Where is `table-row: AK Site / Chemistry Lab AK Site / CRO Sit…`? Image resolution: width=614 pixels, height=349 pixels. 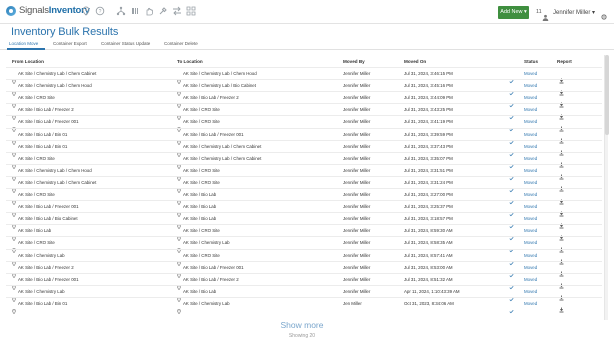
table-row: AK Site / Chemistry Lab AK Site / CRO Sit… is located at coordinates (304, 257).